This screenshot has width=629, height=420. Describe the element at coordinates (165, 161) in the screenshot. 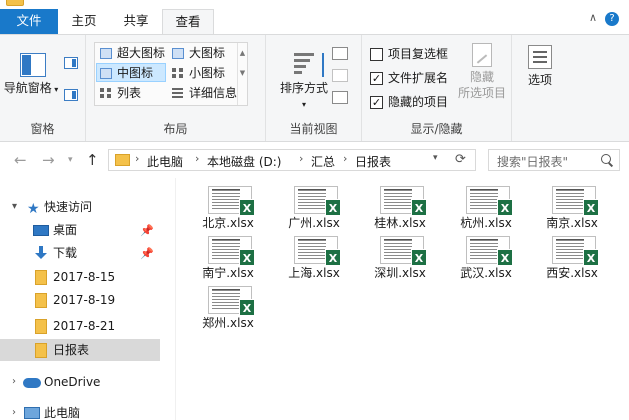

I see `breadcrumb-this-pc: 此电脑` at that location.